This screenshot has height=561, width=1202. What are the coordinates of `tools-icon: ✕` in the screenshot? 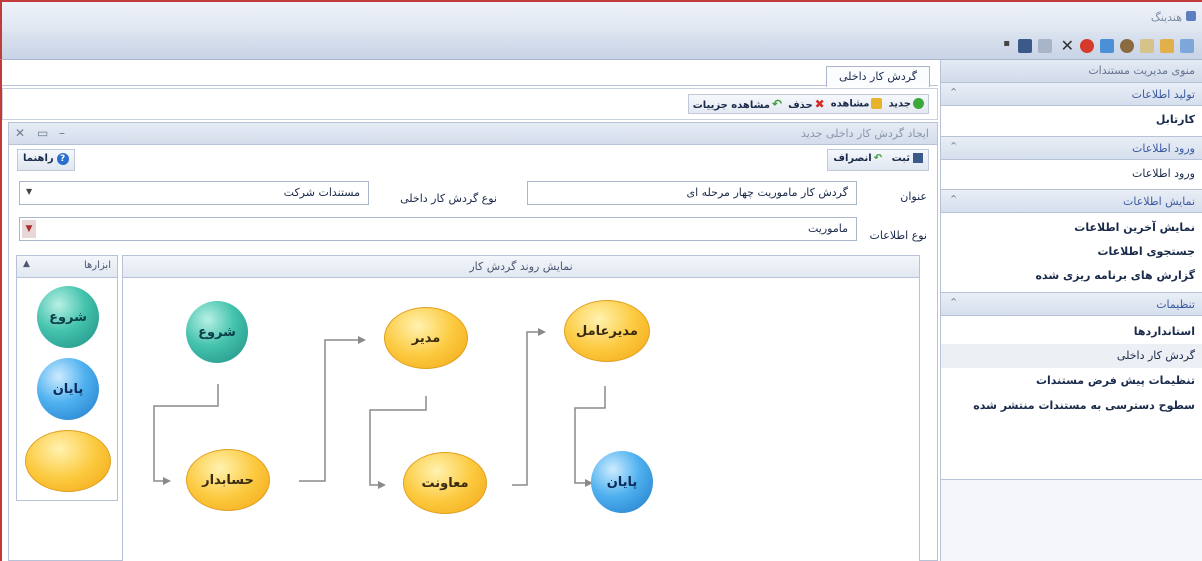 It's located at (1067, 45).